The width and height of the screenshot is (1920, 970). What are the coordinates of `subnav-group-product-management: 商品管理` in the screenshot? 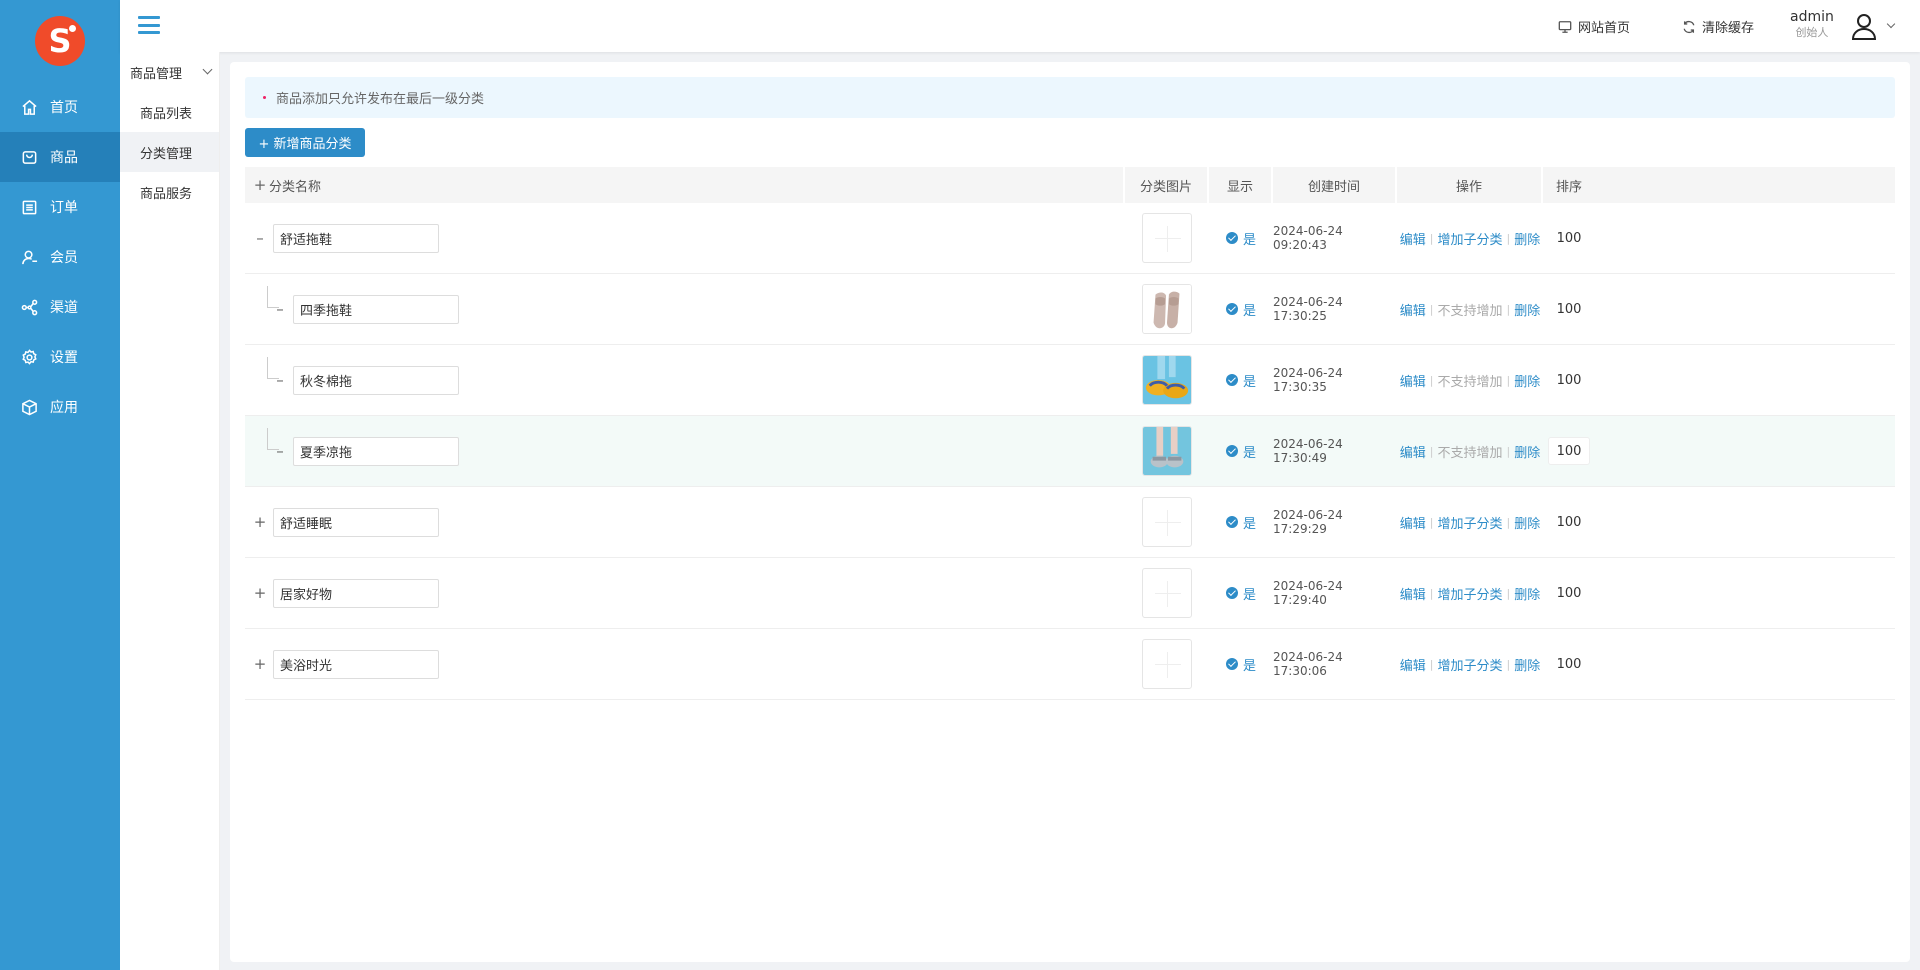 It's located at (169, 72).